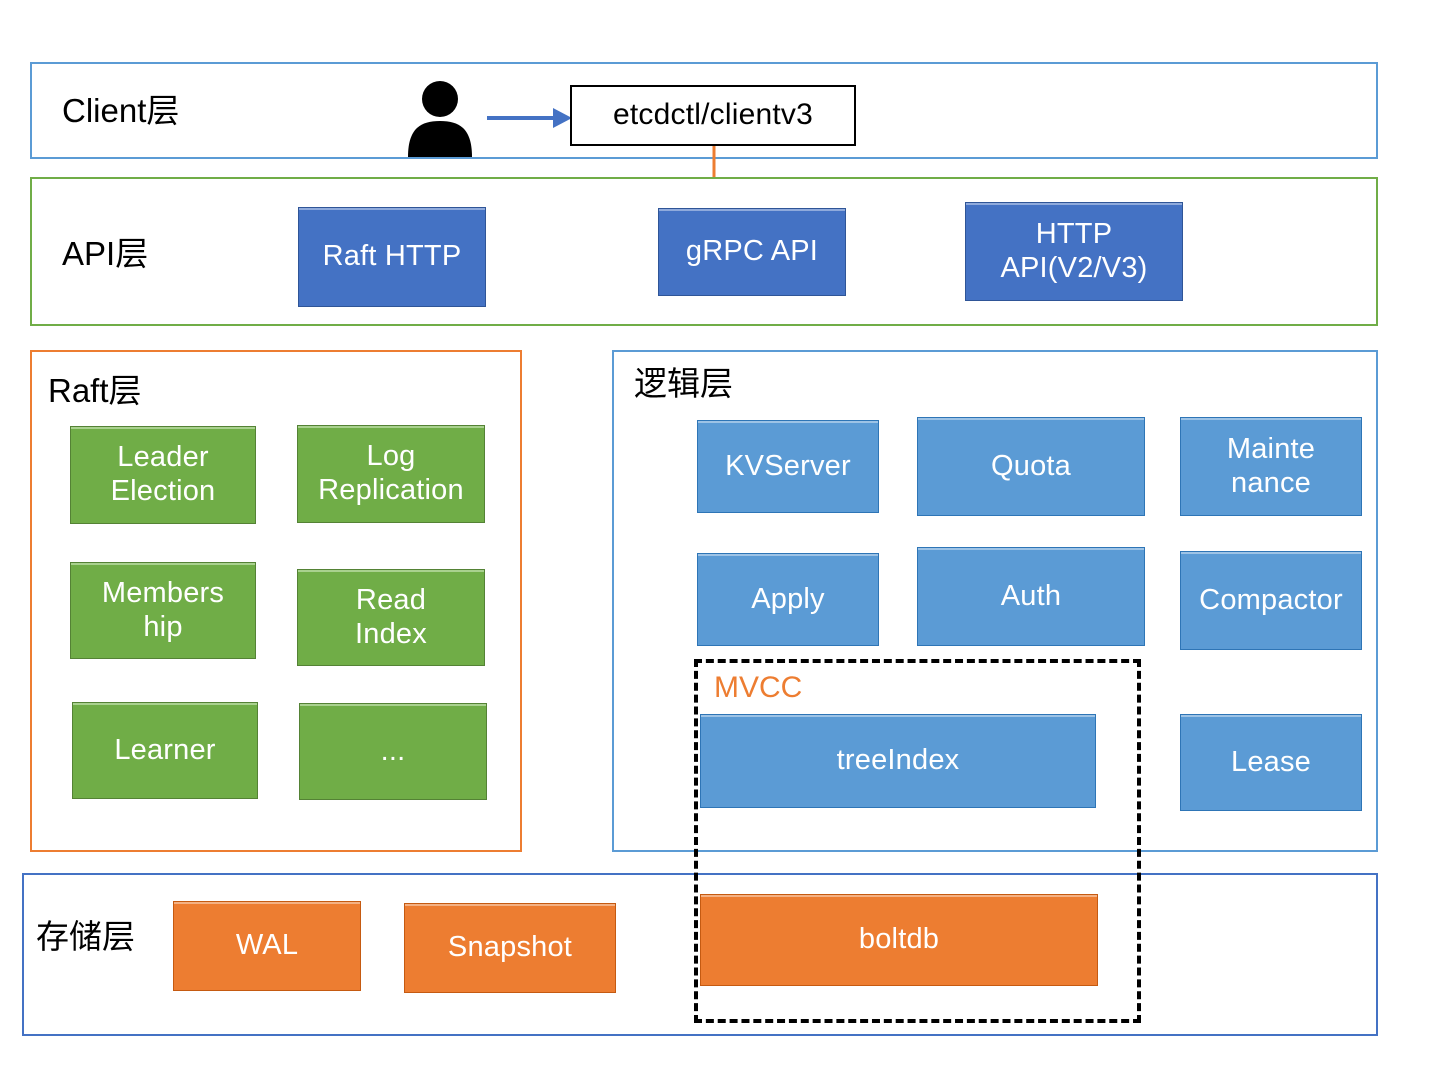 The image size is (1446, 1092). I want to click on mvcc-group-label: MVCC, so click(758, 687).